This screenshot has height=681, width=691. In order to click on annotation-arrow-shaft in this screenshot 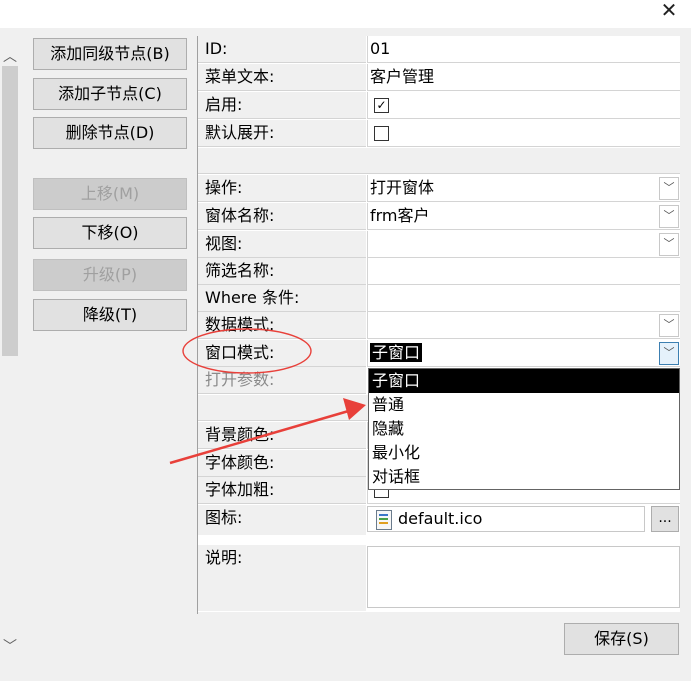, I will do `click(261, 436)`.